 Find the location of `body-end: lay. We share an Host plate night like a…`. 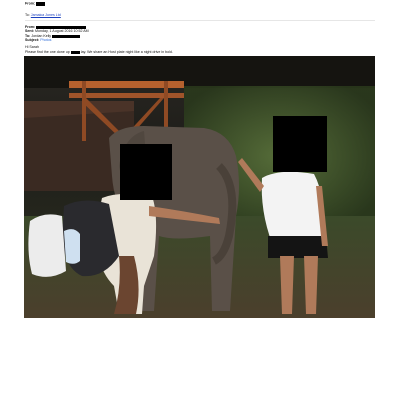

body-end: lay. We share an Host plate night like a… is located at coordinates (126, 51).